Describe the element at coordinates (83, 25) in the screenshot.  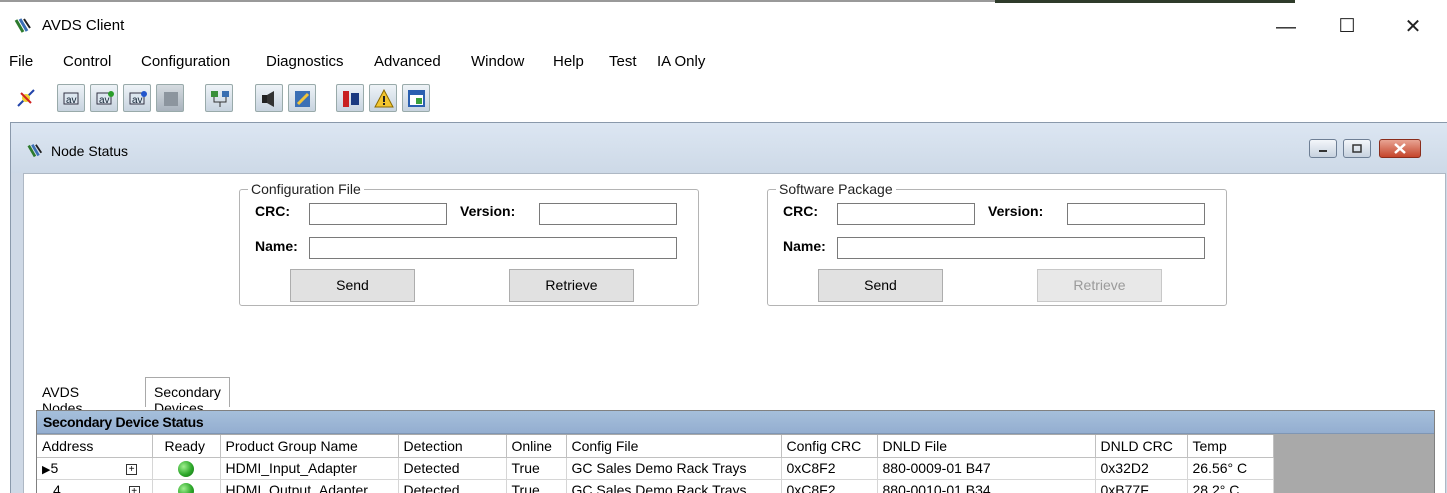
I see `app-title: AVDS Client` at that location.